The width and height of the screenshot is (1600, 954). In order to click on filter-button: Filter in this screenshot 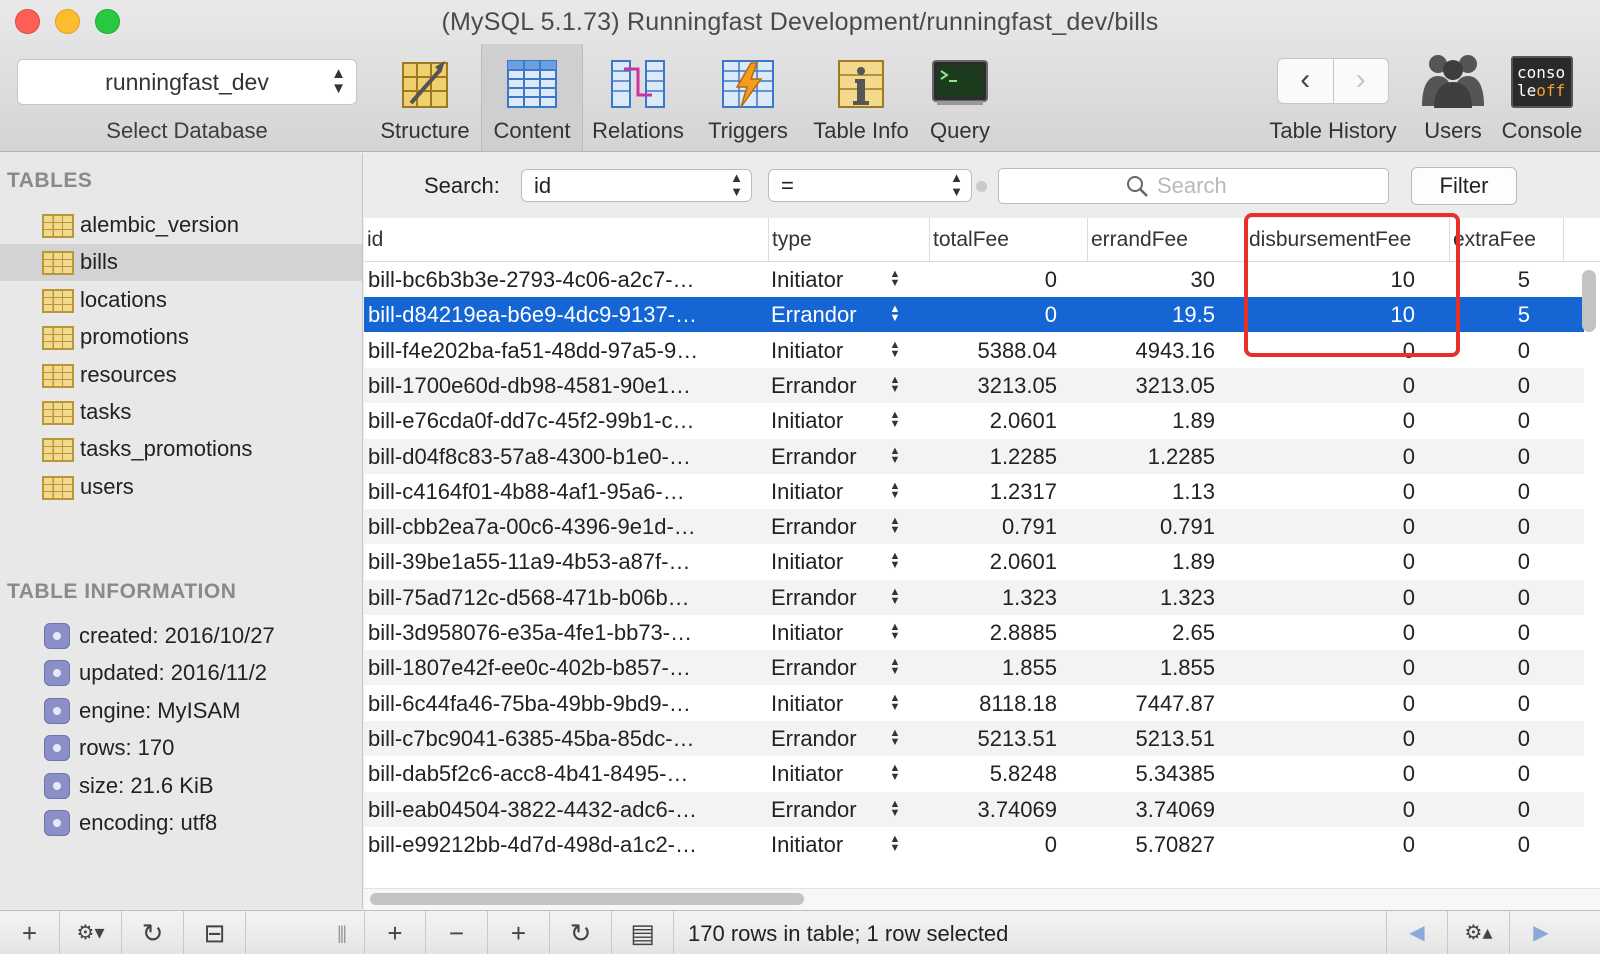, I will do `click(1464, 186)`.